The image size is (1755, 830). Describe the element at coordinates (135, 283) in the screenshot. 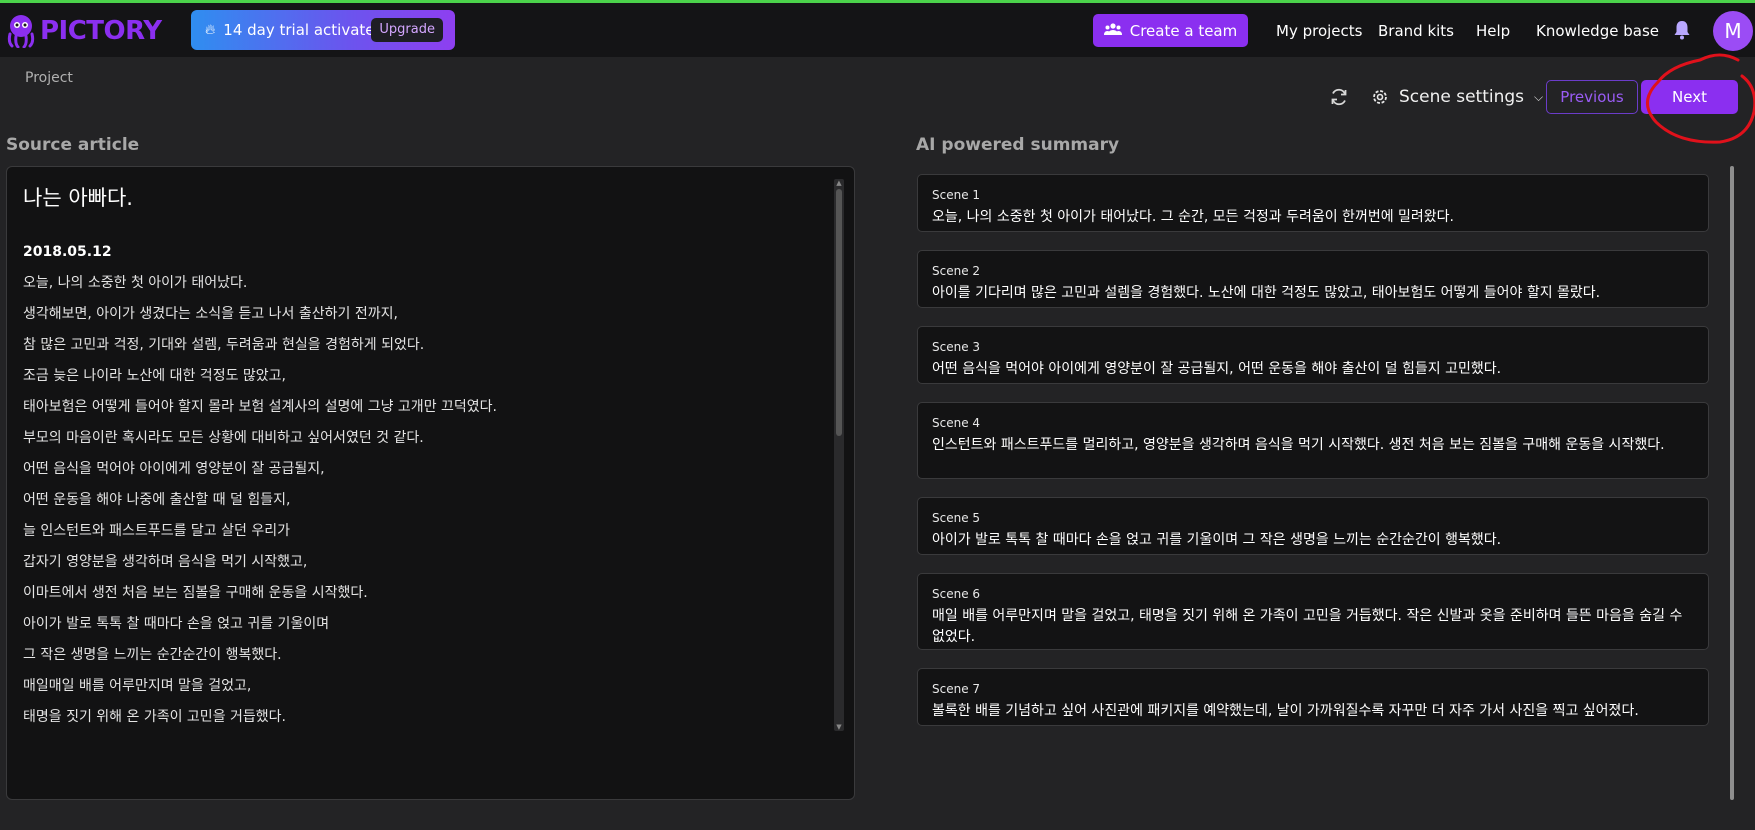

I see `article-line: 오늘, 나의 소중한 첫 아이가 태어났다.` at that location.